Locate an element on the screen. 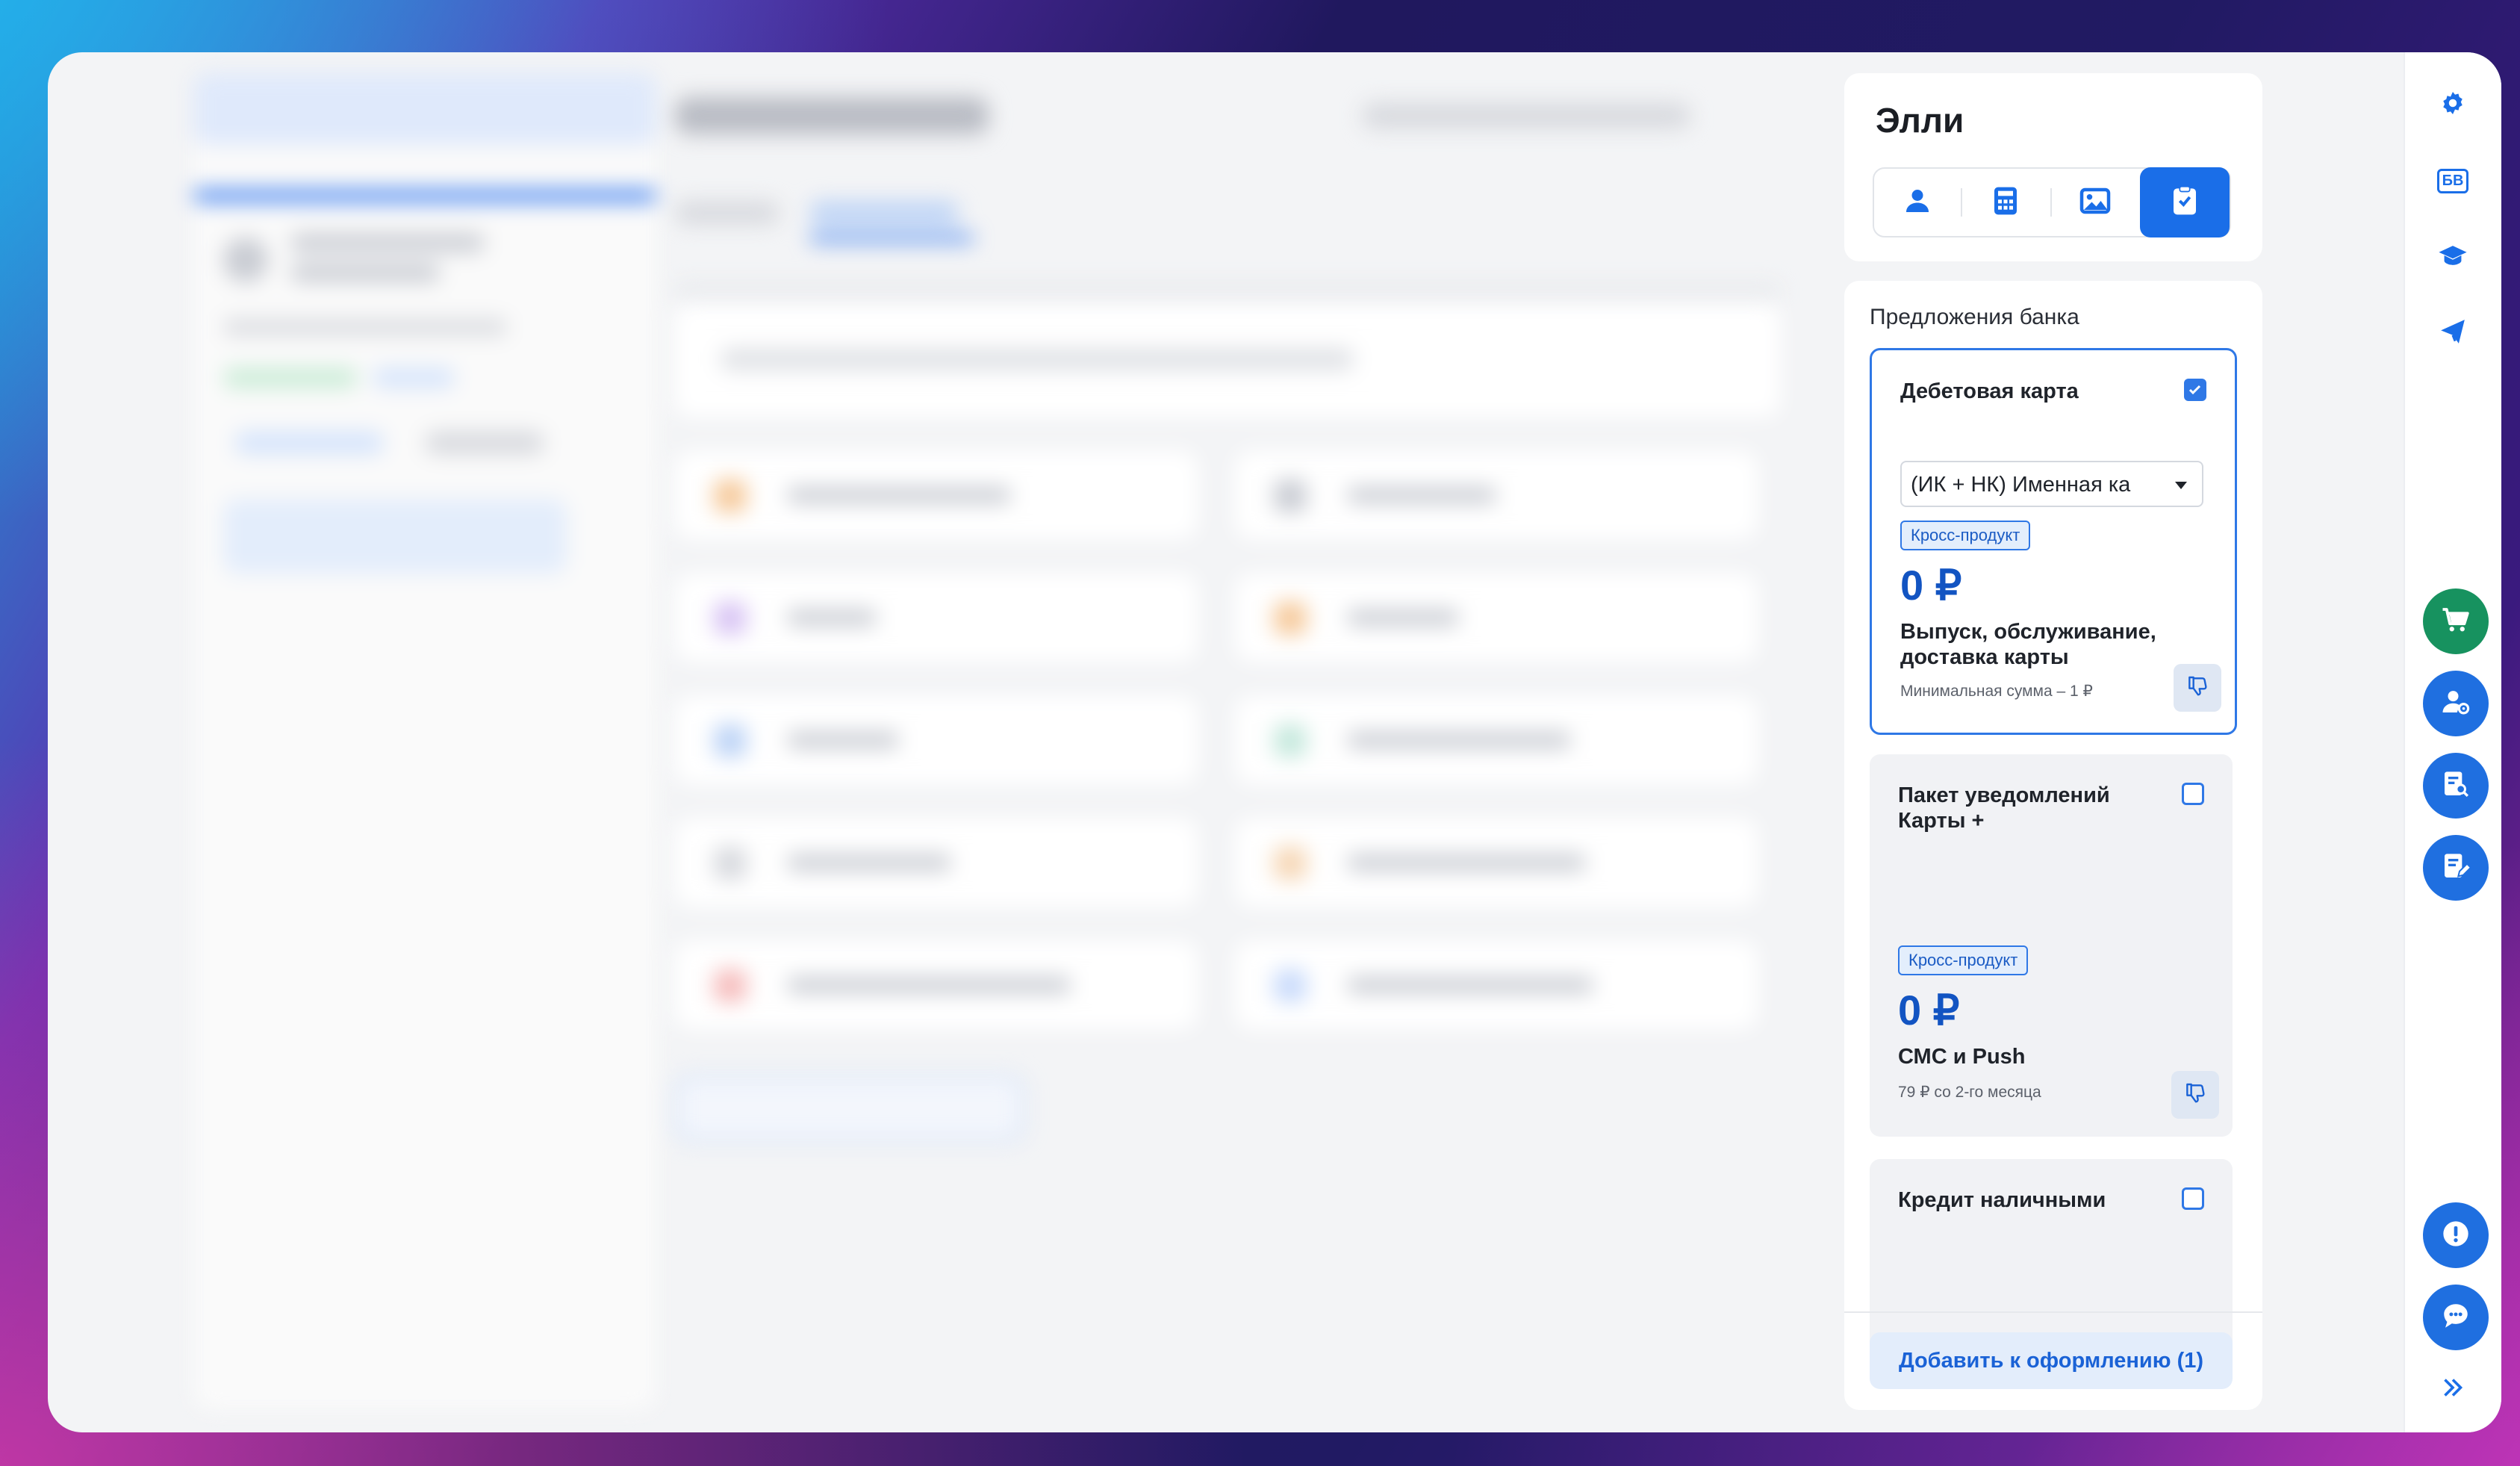  double-chevron-right-icon is located at coordinates (2452, 1389).